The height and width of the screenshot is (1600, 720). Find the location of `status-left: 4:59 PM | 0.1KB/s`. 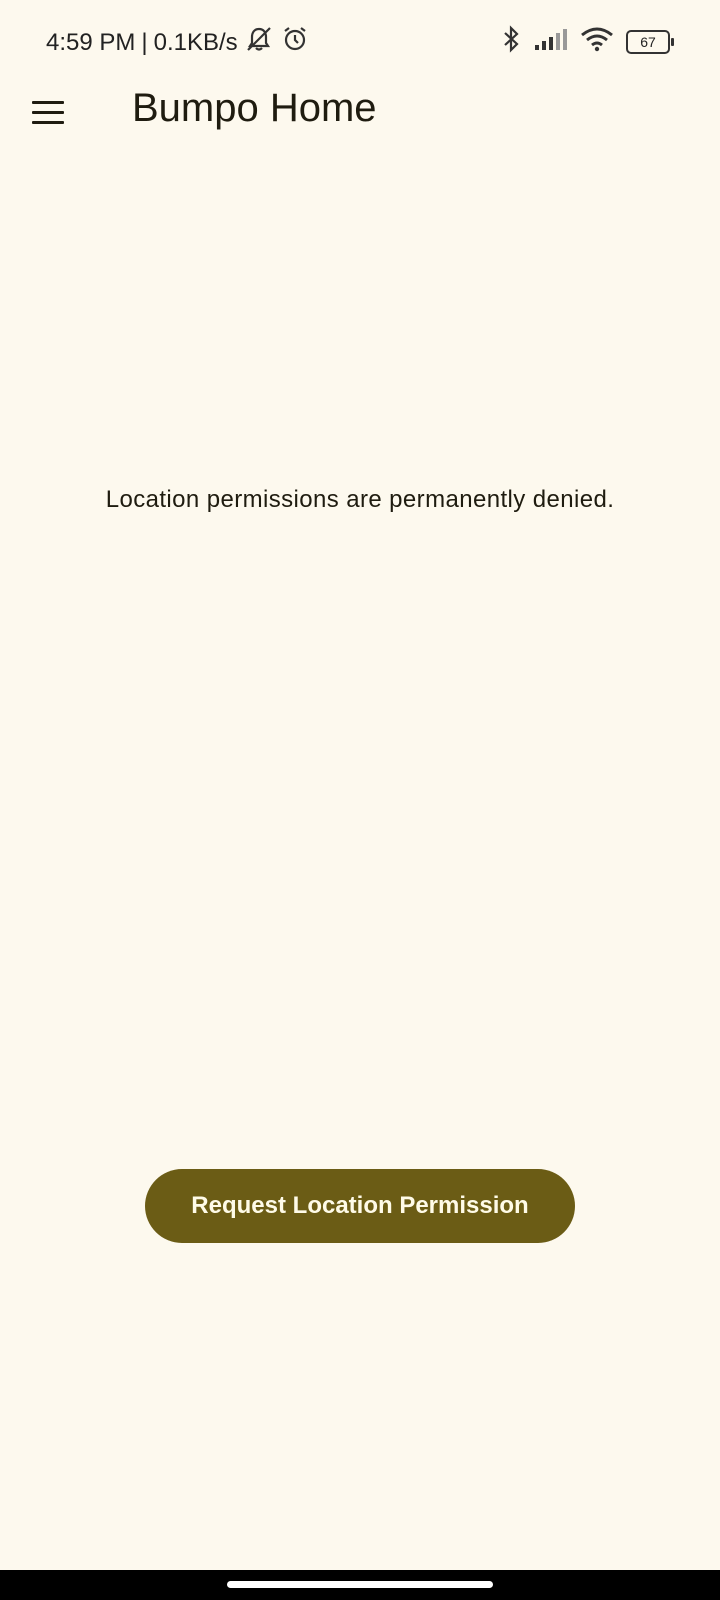

status-left: 4:59 PM | 0.1KB/s is located at coordinates (178, 42).